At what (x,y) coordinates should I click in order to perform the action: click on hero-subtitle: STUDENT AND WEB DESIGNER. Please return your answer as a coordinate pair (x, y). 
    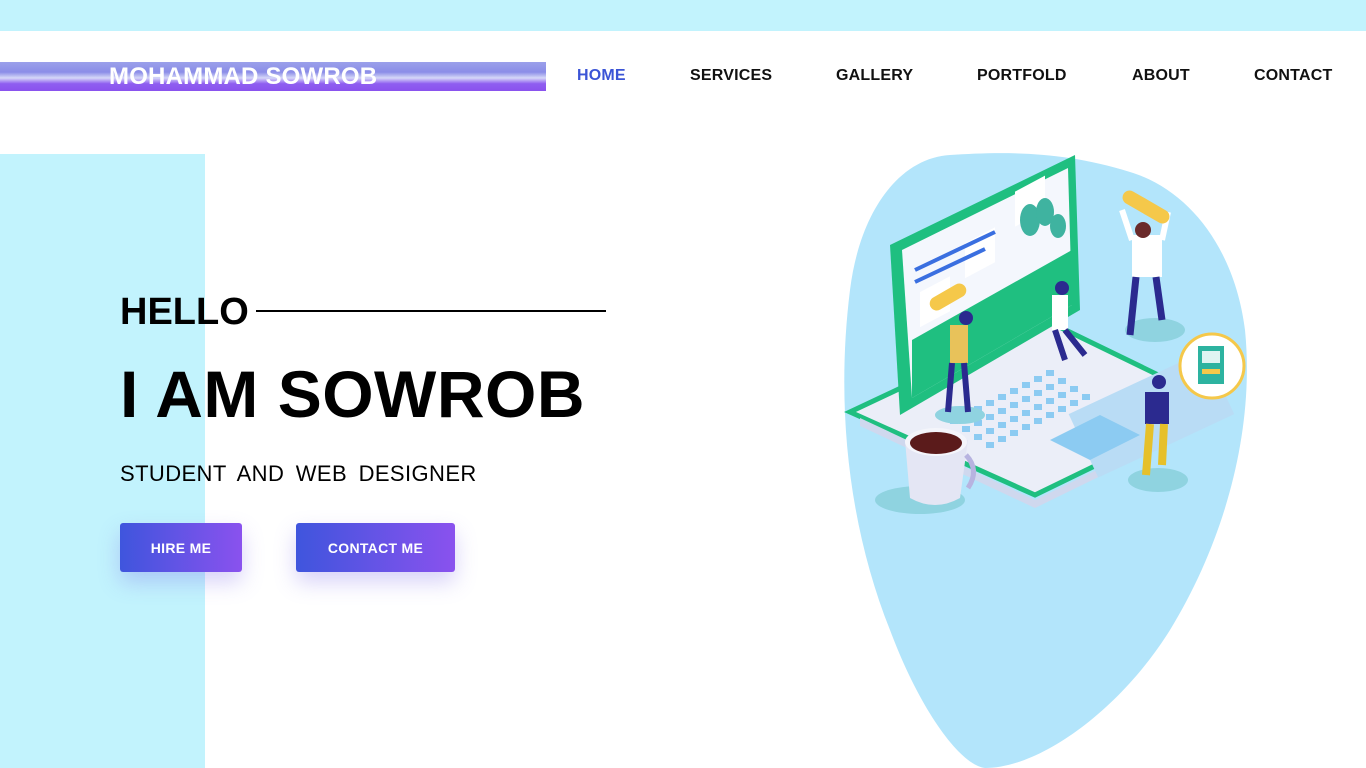
    Looking at the image, I should click on (298, 473).